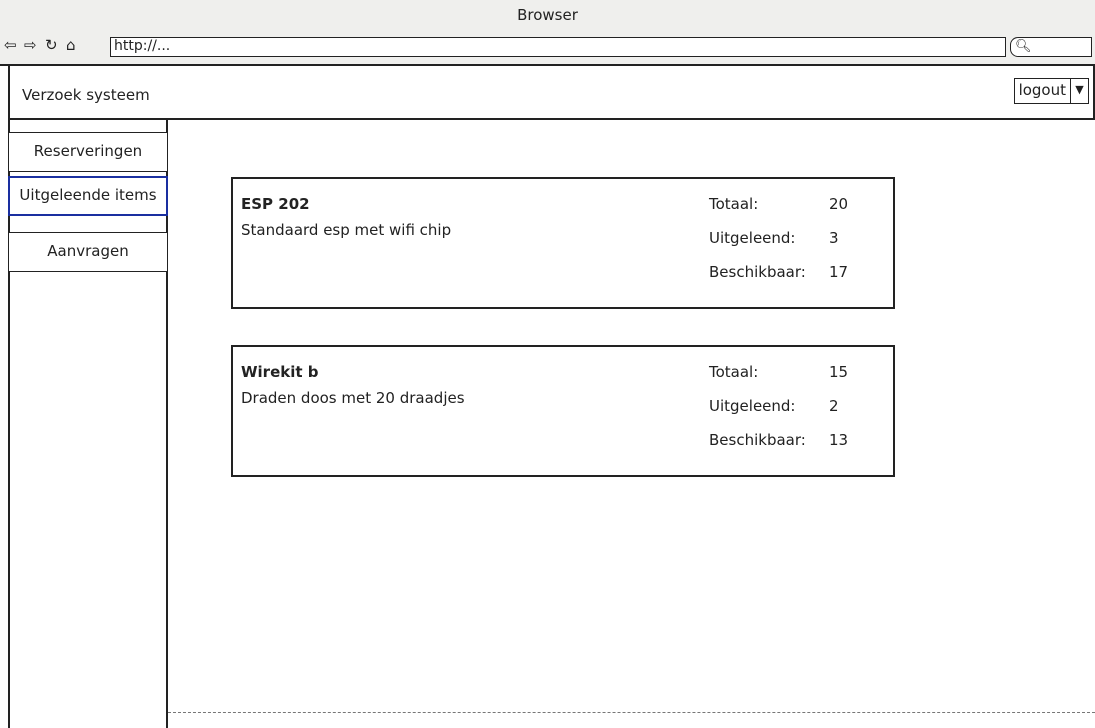 The image size is (1095, 728). Describe the element at coordinates (353, 398) in the screenshot. I see `item-description: Draden doos met 20 draadjes` at that location.